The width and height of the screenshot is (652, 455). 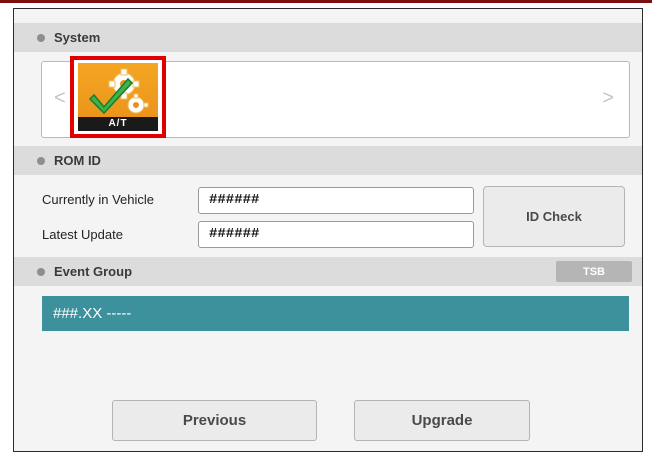 What do you see at coordinates (335, 313) in the screenshot?
I see `event-list-item: ###.XX -----` at bounding box center [335, 313].